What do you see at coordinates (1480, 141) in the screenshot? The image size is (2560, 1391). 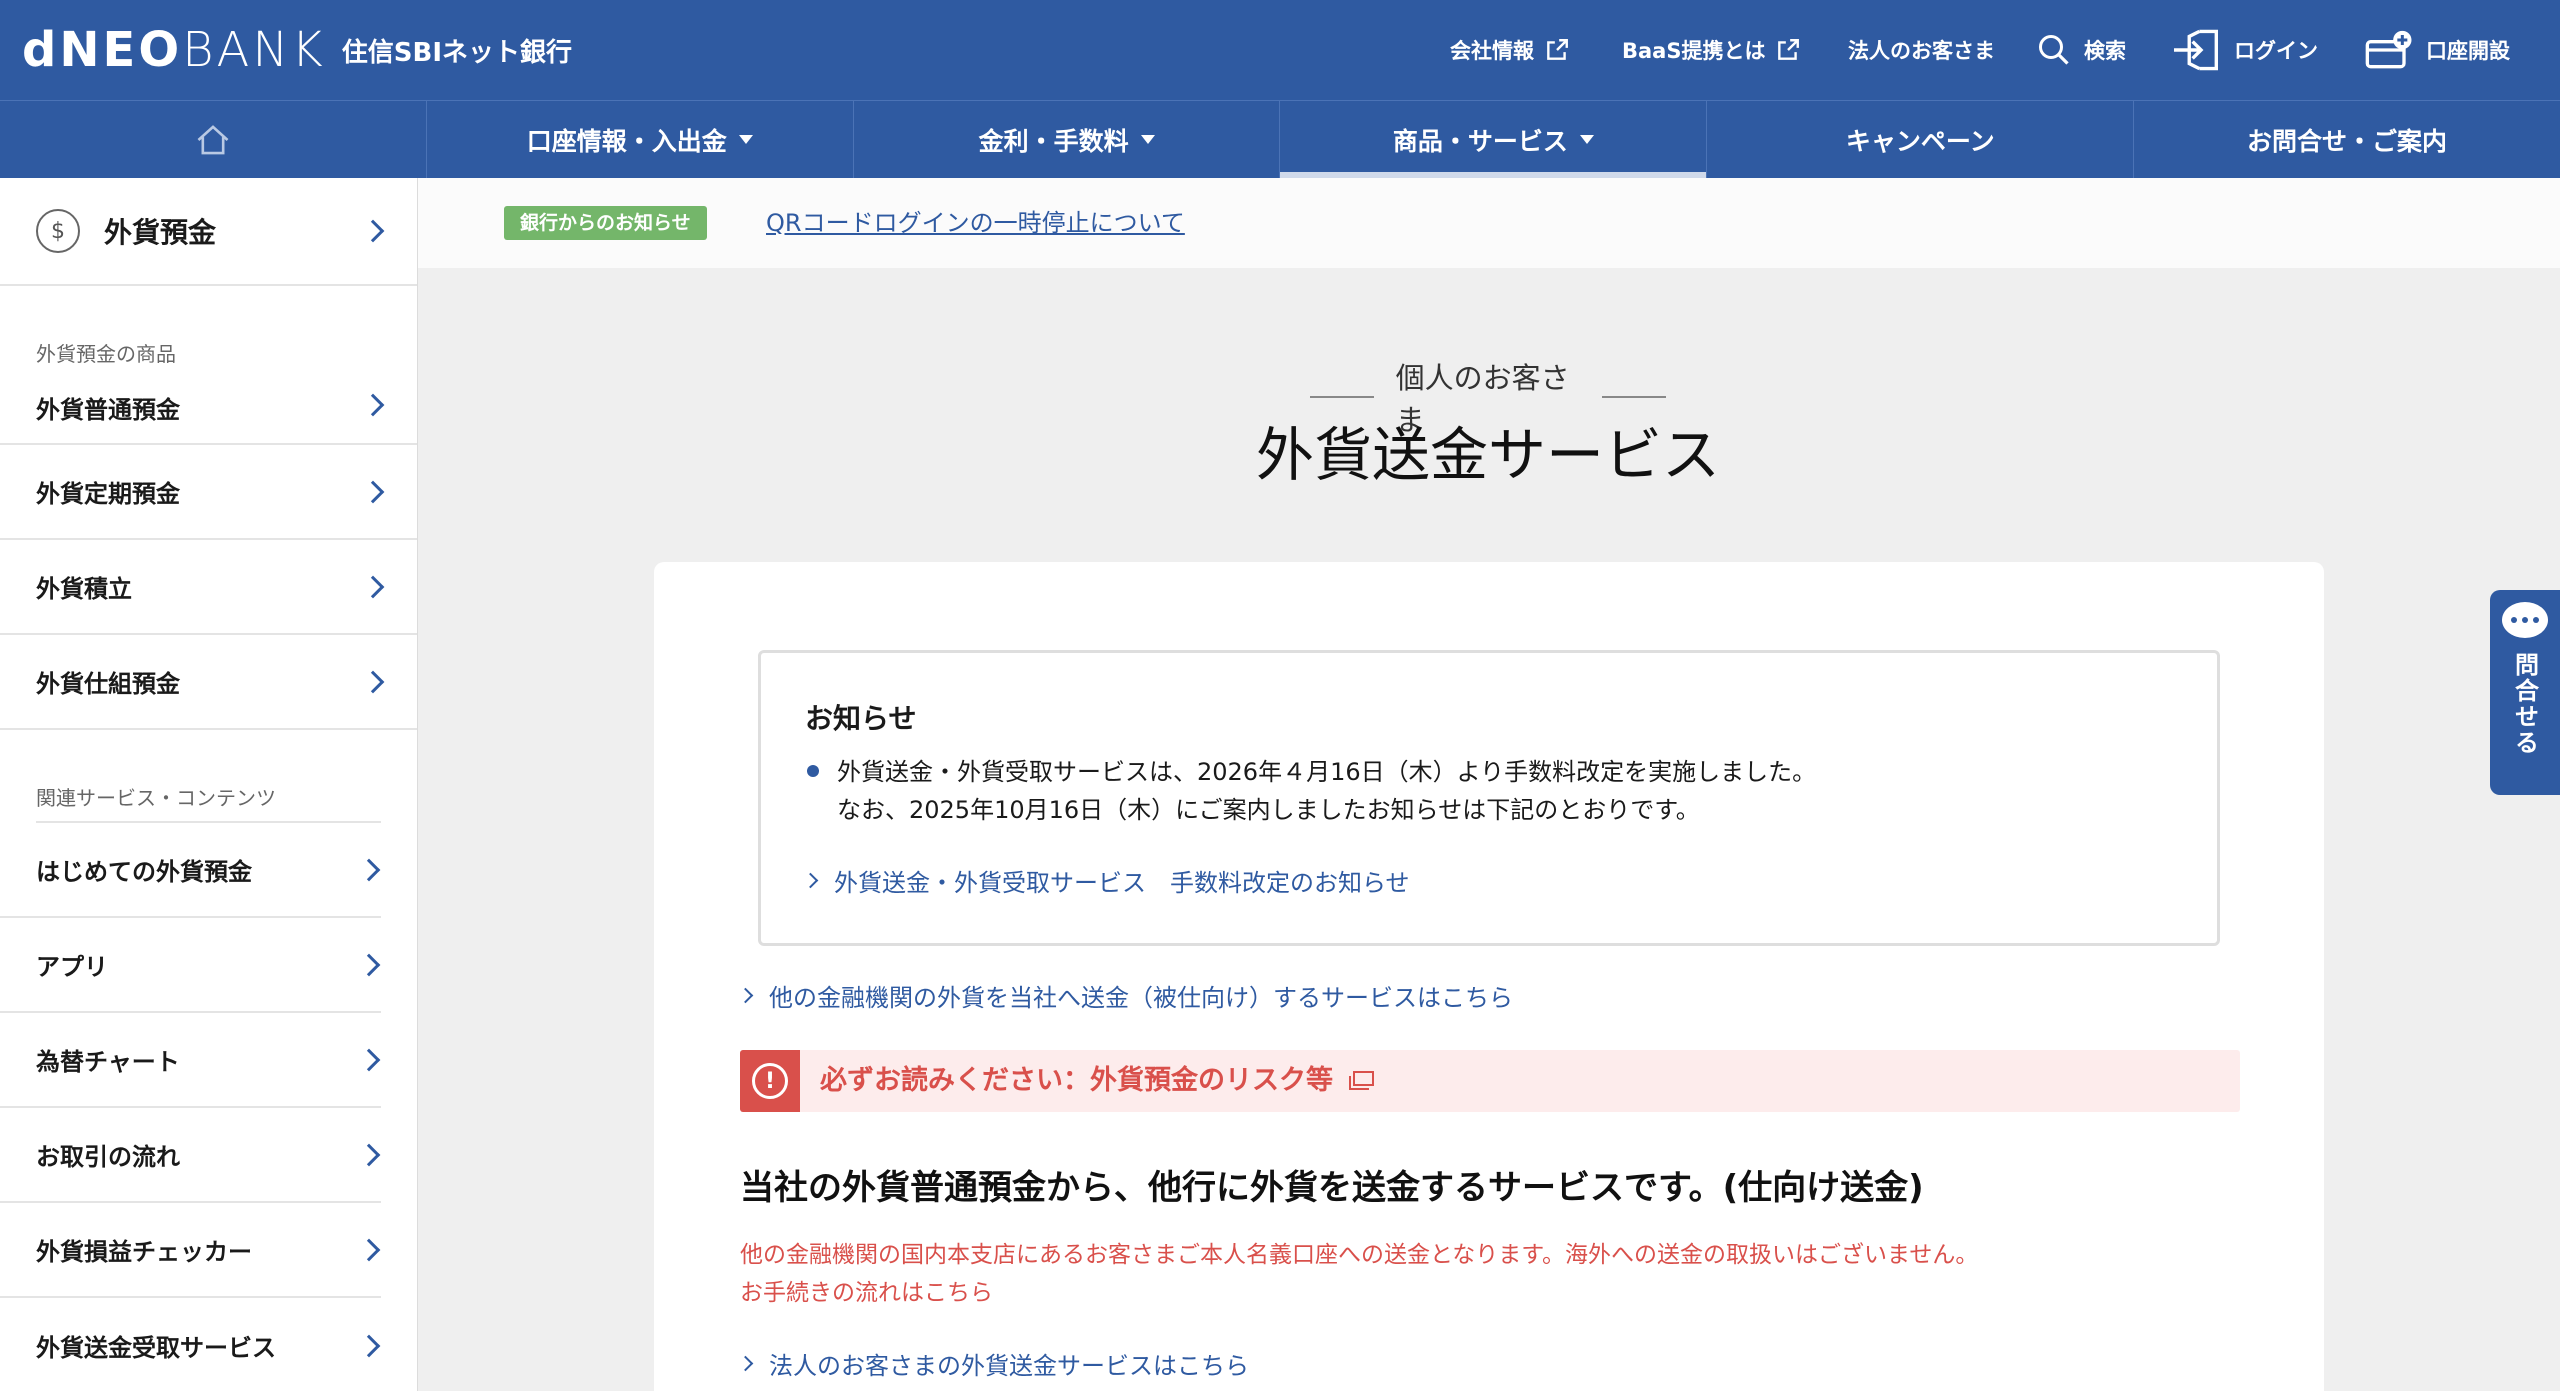 I see `nav-label: 商品・サービス` at bounding box center [1480, 141].